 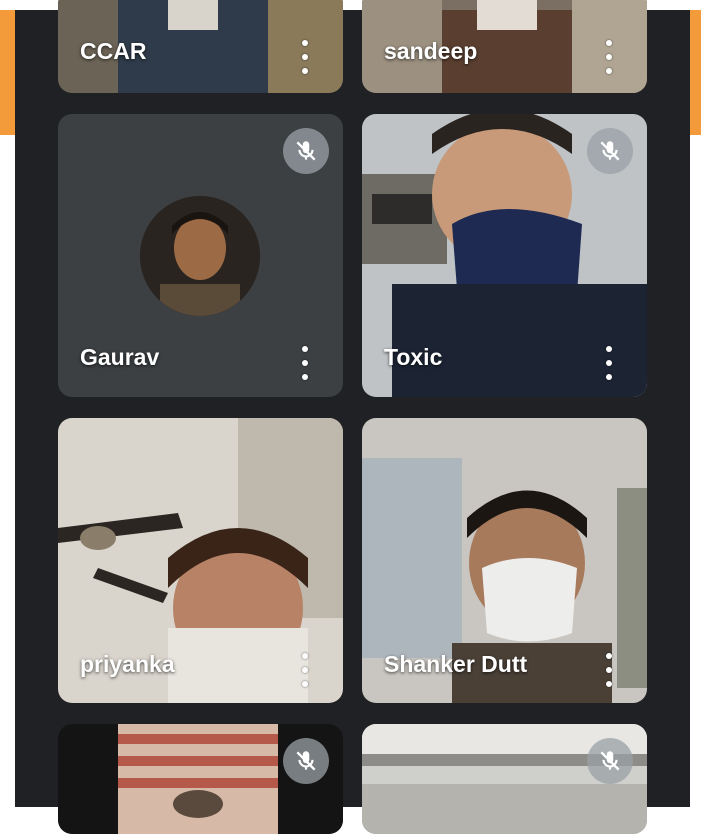 I want to click on participant-tile-gaurav: Gaurav, so click(x=200, y=255).